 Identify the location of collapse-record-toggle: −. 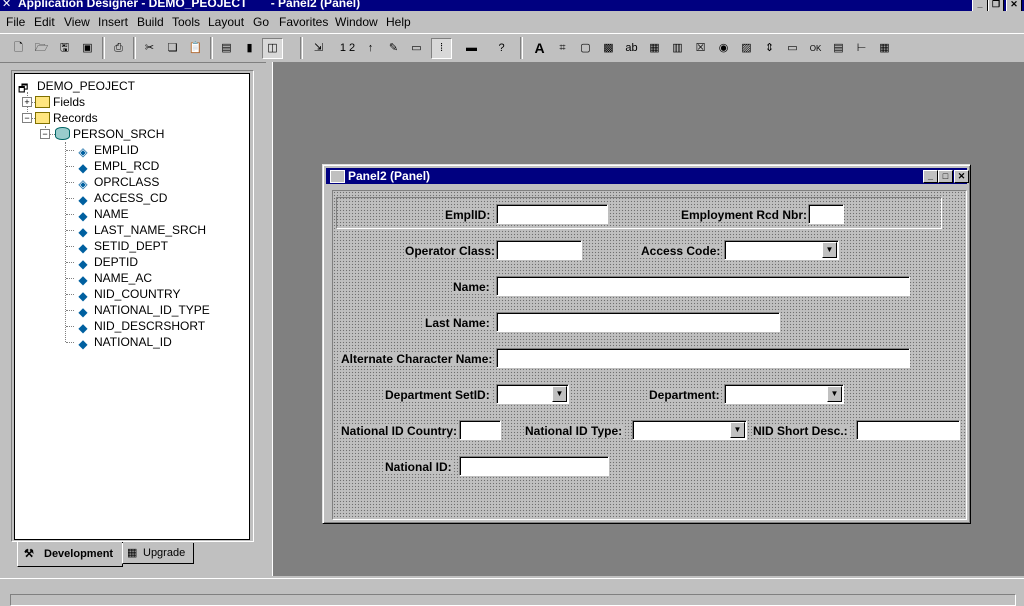
(45, 134).